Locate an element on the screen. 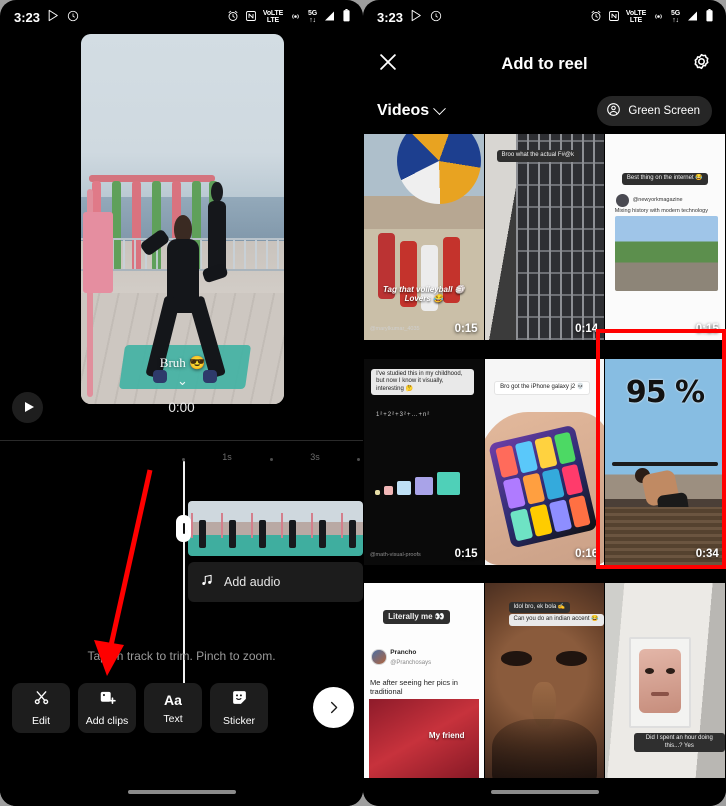  text-aa-icon: Aa is located at coordinates (173, 699).